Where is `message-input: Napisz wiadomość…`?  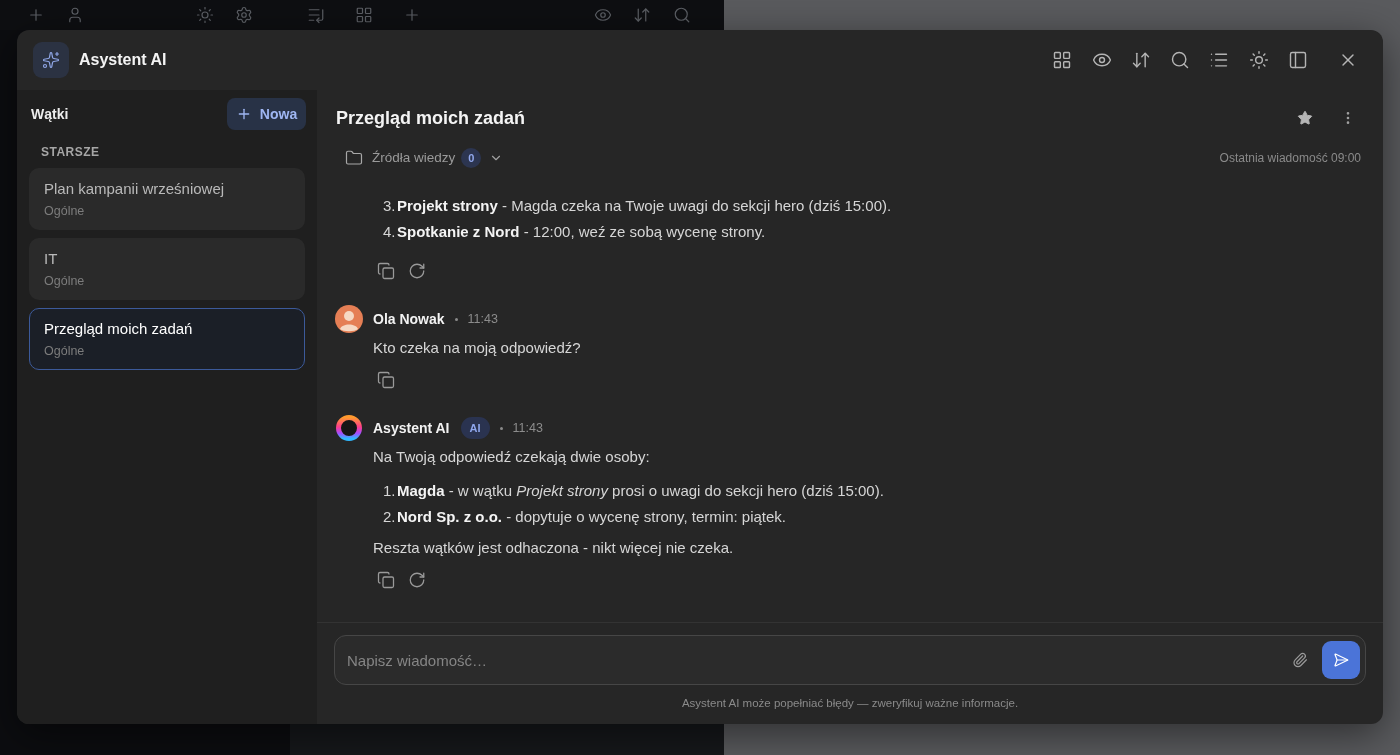
message-input: Napisz wiadomość… is located at coordinates (819, 660).